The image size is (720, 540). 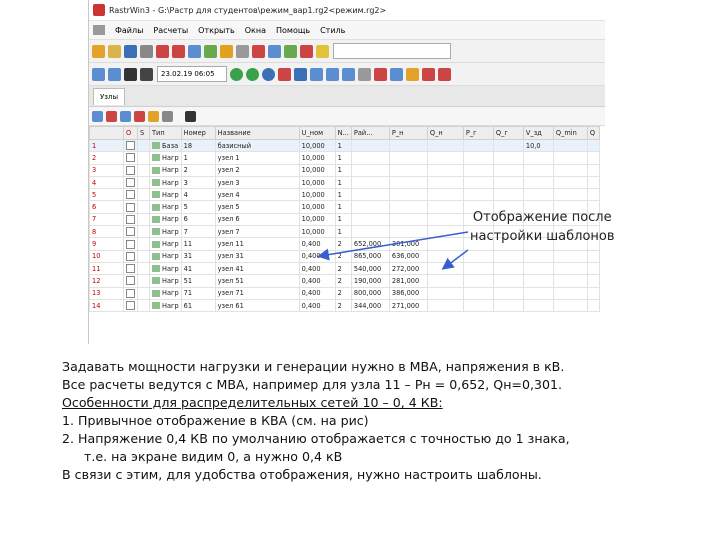 I want to click on row-number: 4, so click(x=106, y=182).